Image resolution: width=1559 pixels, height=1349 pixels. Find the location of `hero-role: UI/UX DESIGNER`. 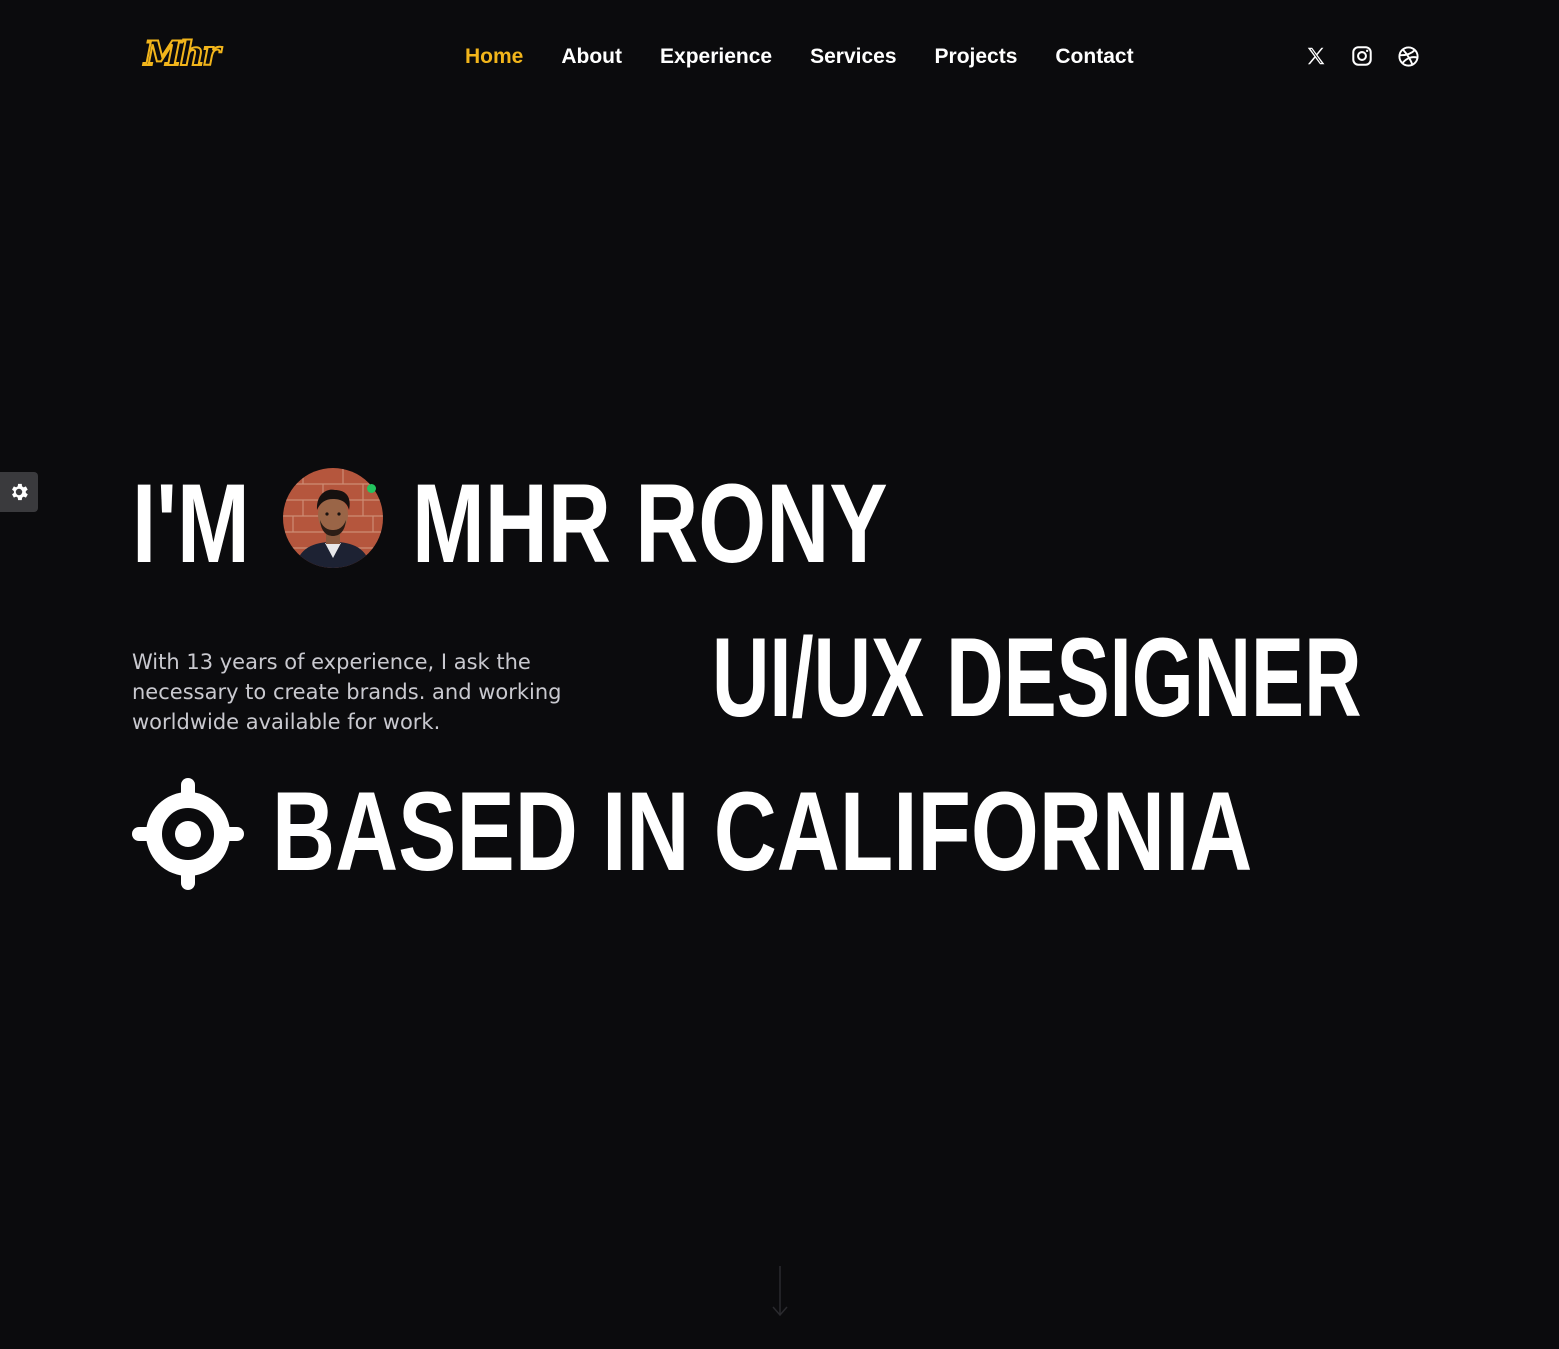

hero-role: UI/UX DESIGNER is located at coordinates (1037, 677).